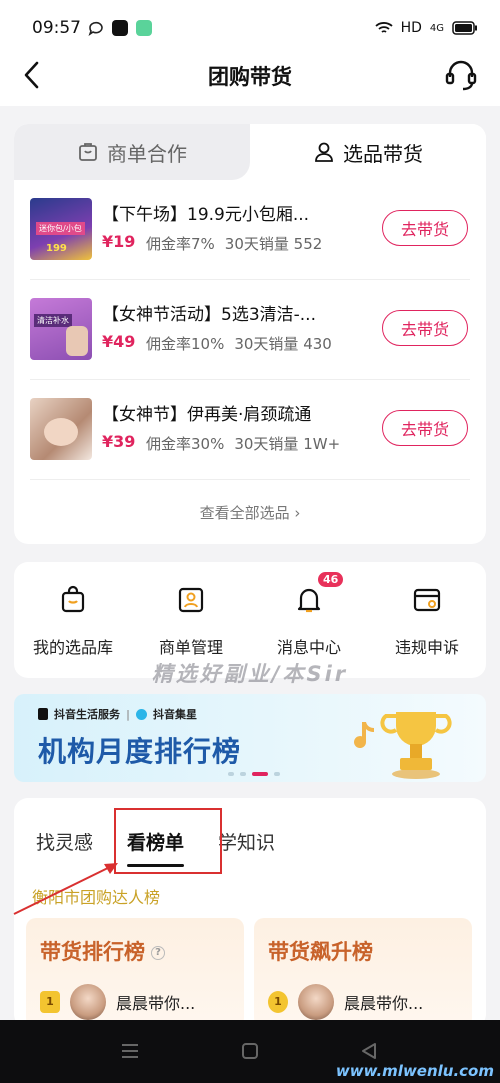 This screenshot has width=500, height=1083. Describe the element at coordinates (461, 75) in the screenshot. I see `customer-service-icon` at that location.